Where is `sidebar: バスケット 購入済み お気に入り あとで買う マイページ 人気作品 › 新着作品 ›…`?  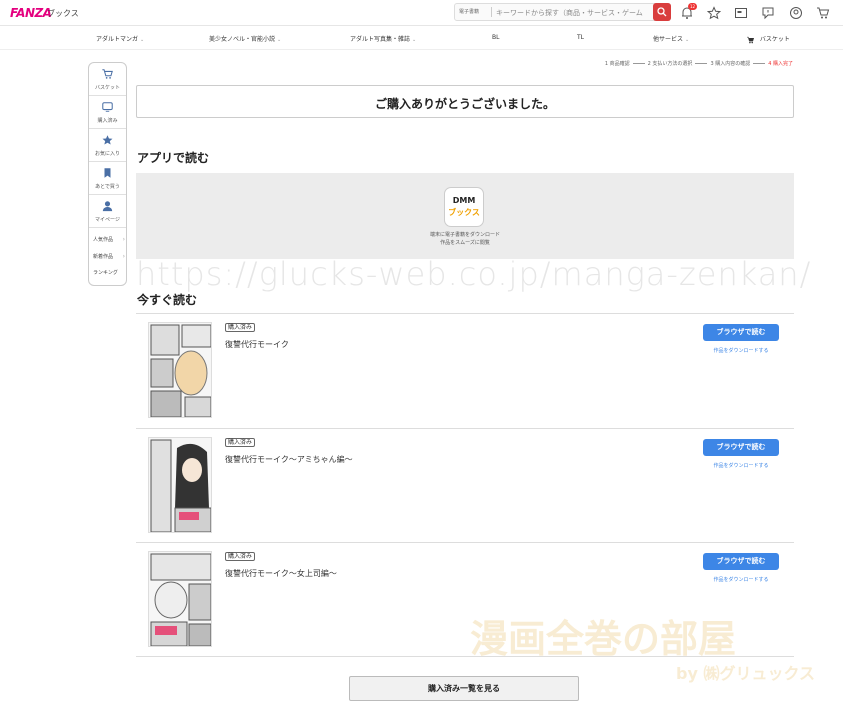
sidebar: バスケット 購入済み お気に入り あとで買う マイページ 人気作品 › 新着作品 ›… is located at coordinates (107, 174).